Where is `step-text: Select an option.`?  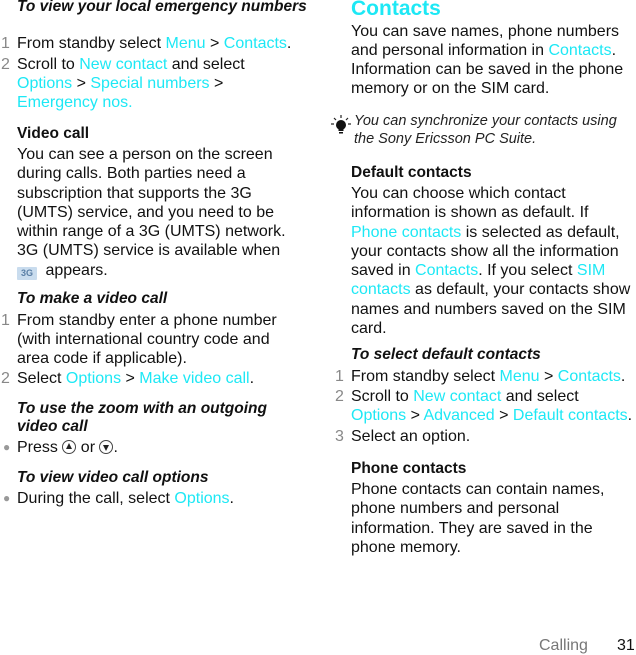
step-text: Select an option. is located at coordinates (411, 436).